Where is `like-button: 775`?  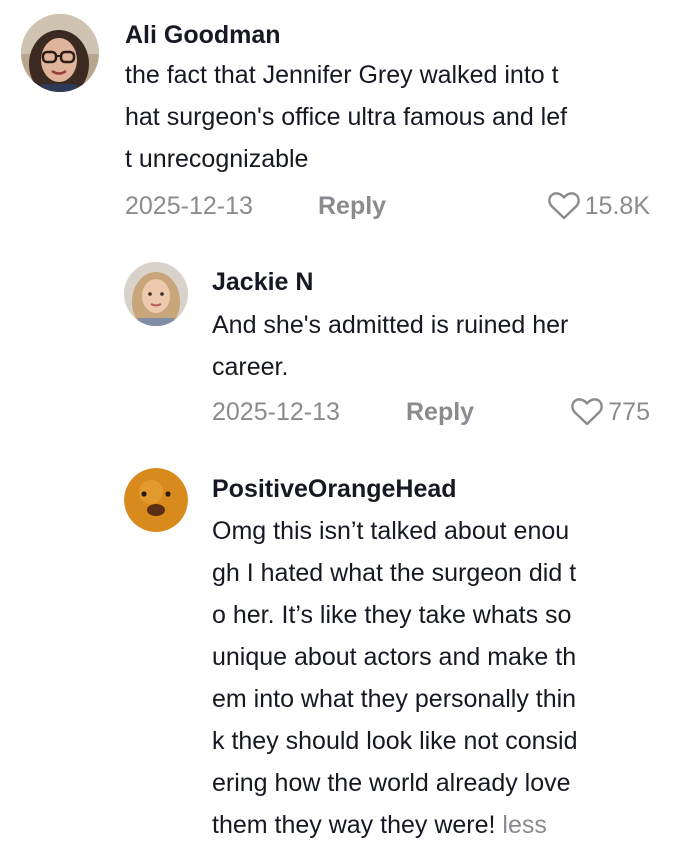 like-button: 775 is located at coordinates (610, 412).